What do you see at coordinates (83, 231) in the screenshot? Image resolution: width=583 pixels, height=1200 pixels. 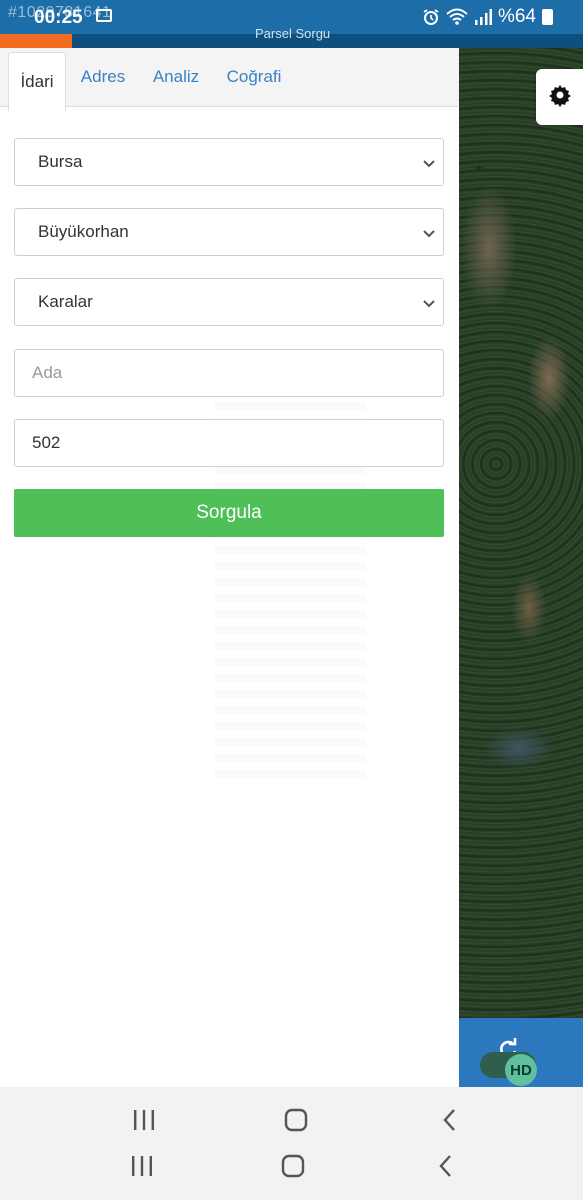 I see `district-value: Büyükorhan` at bounding box center [83, 231].